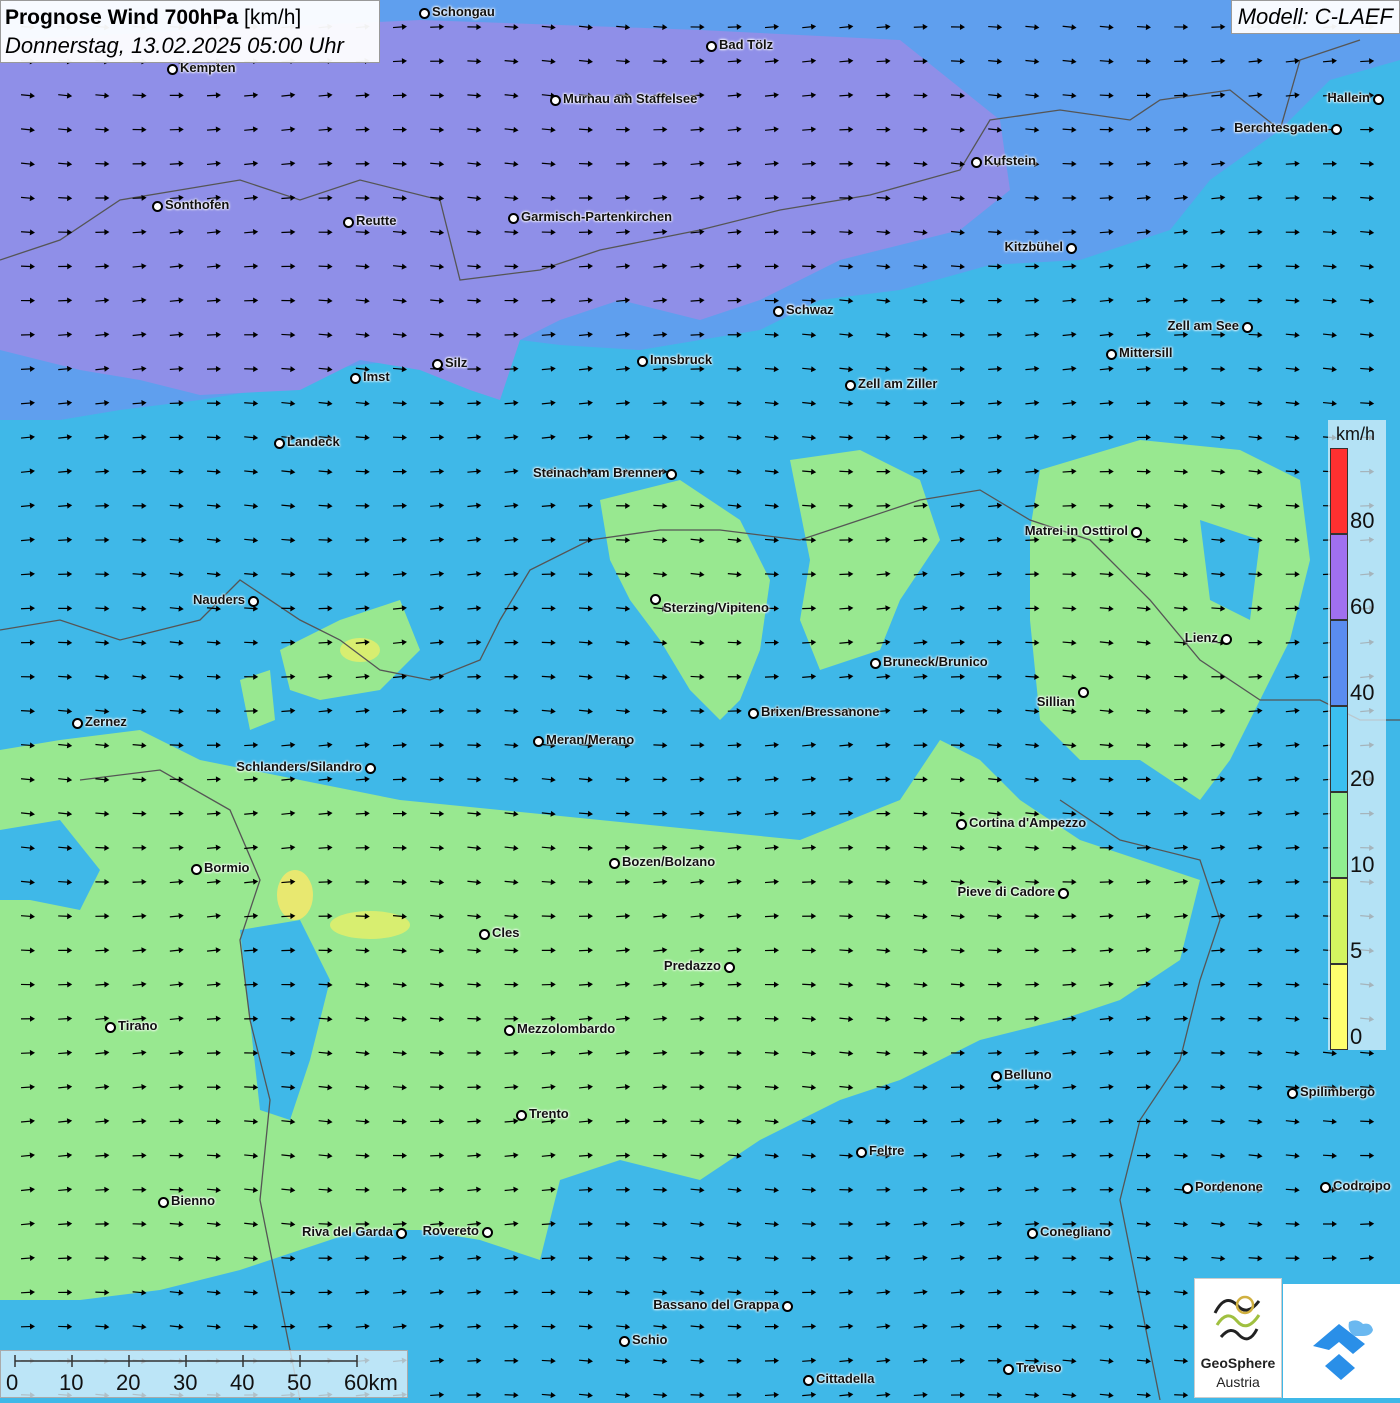 Image resolution: width=1400 pixels, height=1403 pixels. Describe the element at coordinates (549, 1113) in the screenshot. I see `city-label: Trento` at that location.